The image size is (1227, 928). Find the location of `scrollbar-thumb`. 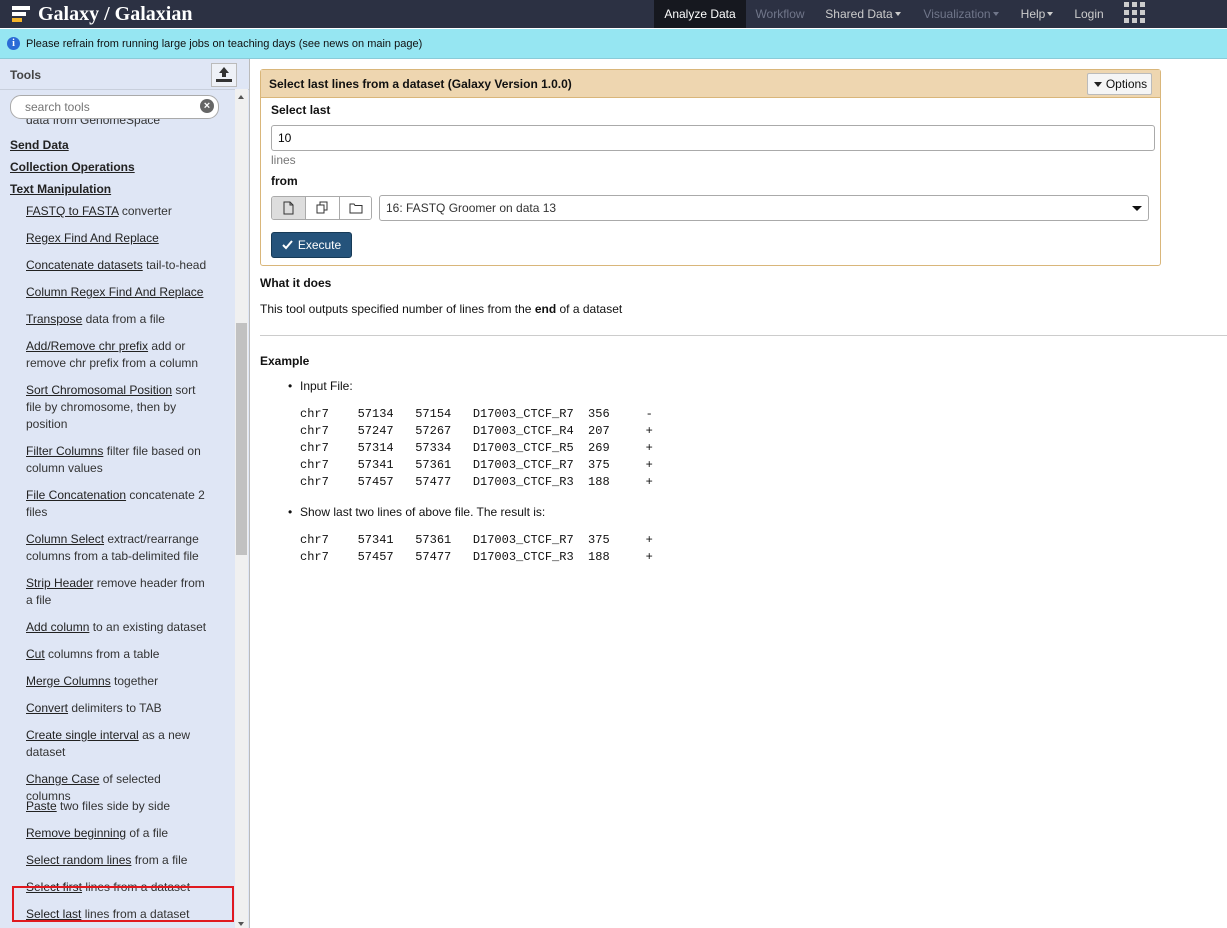

scrollbar-thumb is located at coordinates (241, 439).